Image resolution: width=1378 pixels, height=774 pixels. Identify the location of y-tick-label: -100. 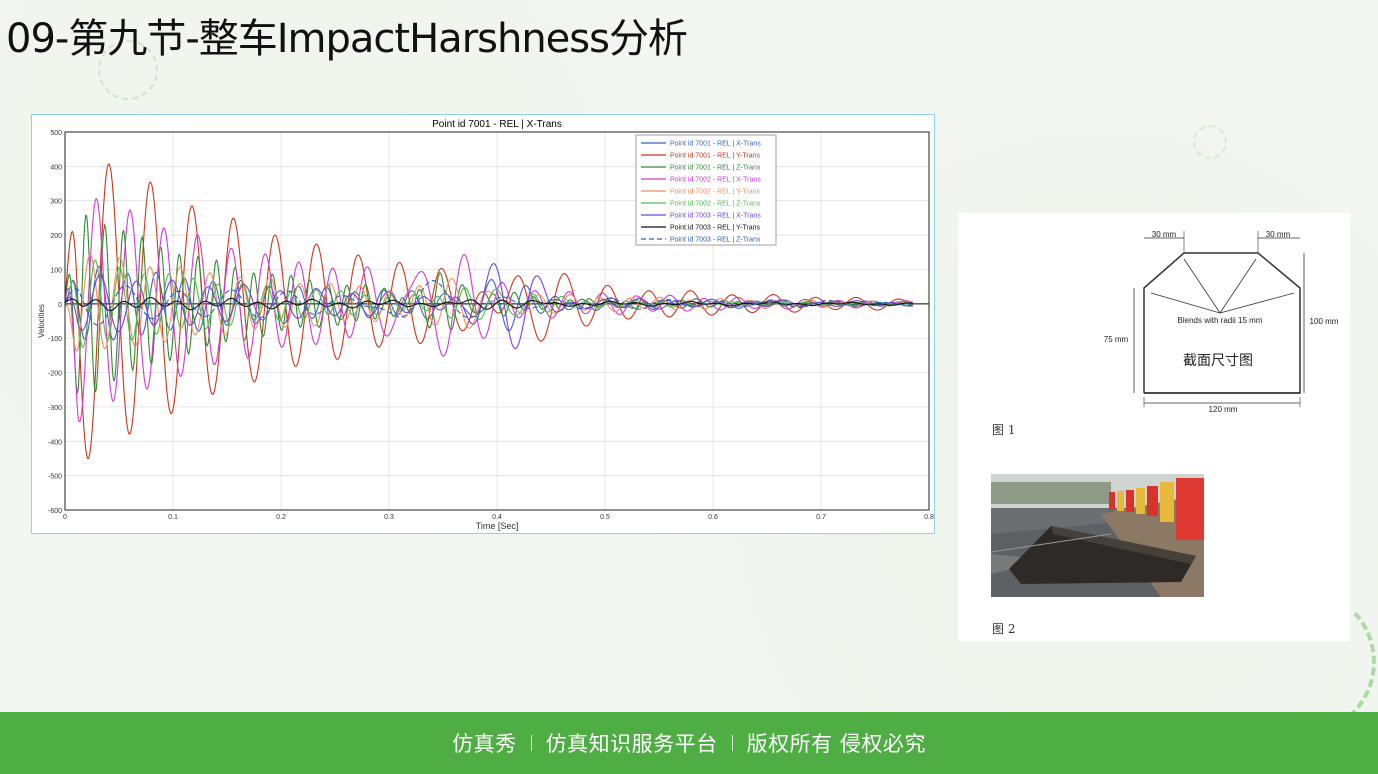
(55, 339).